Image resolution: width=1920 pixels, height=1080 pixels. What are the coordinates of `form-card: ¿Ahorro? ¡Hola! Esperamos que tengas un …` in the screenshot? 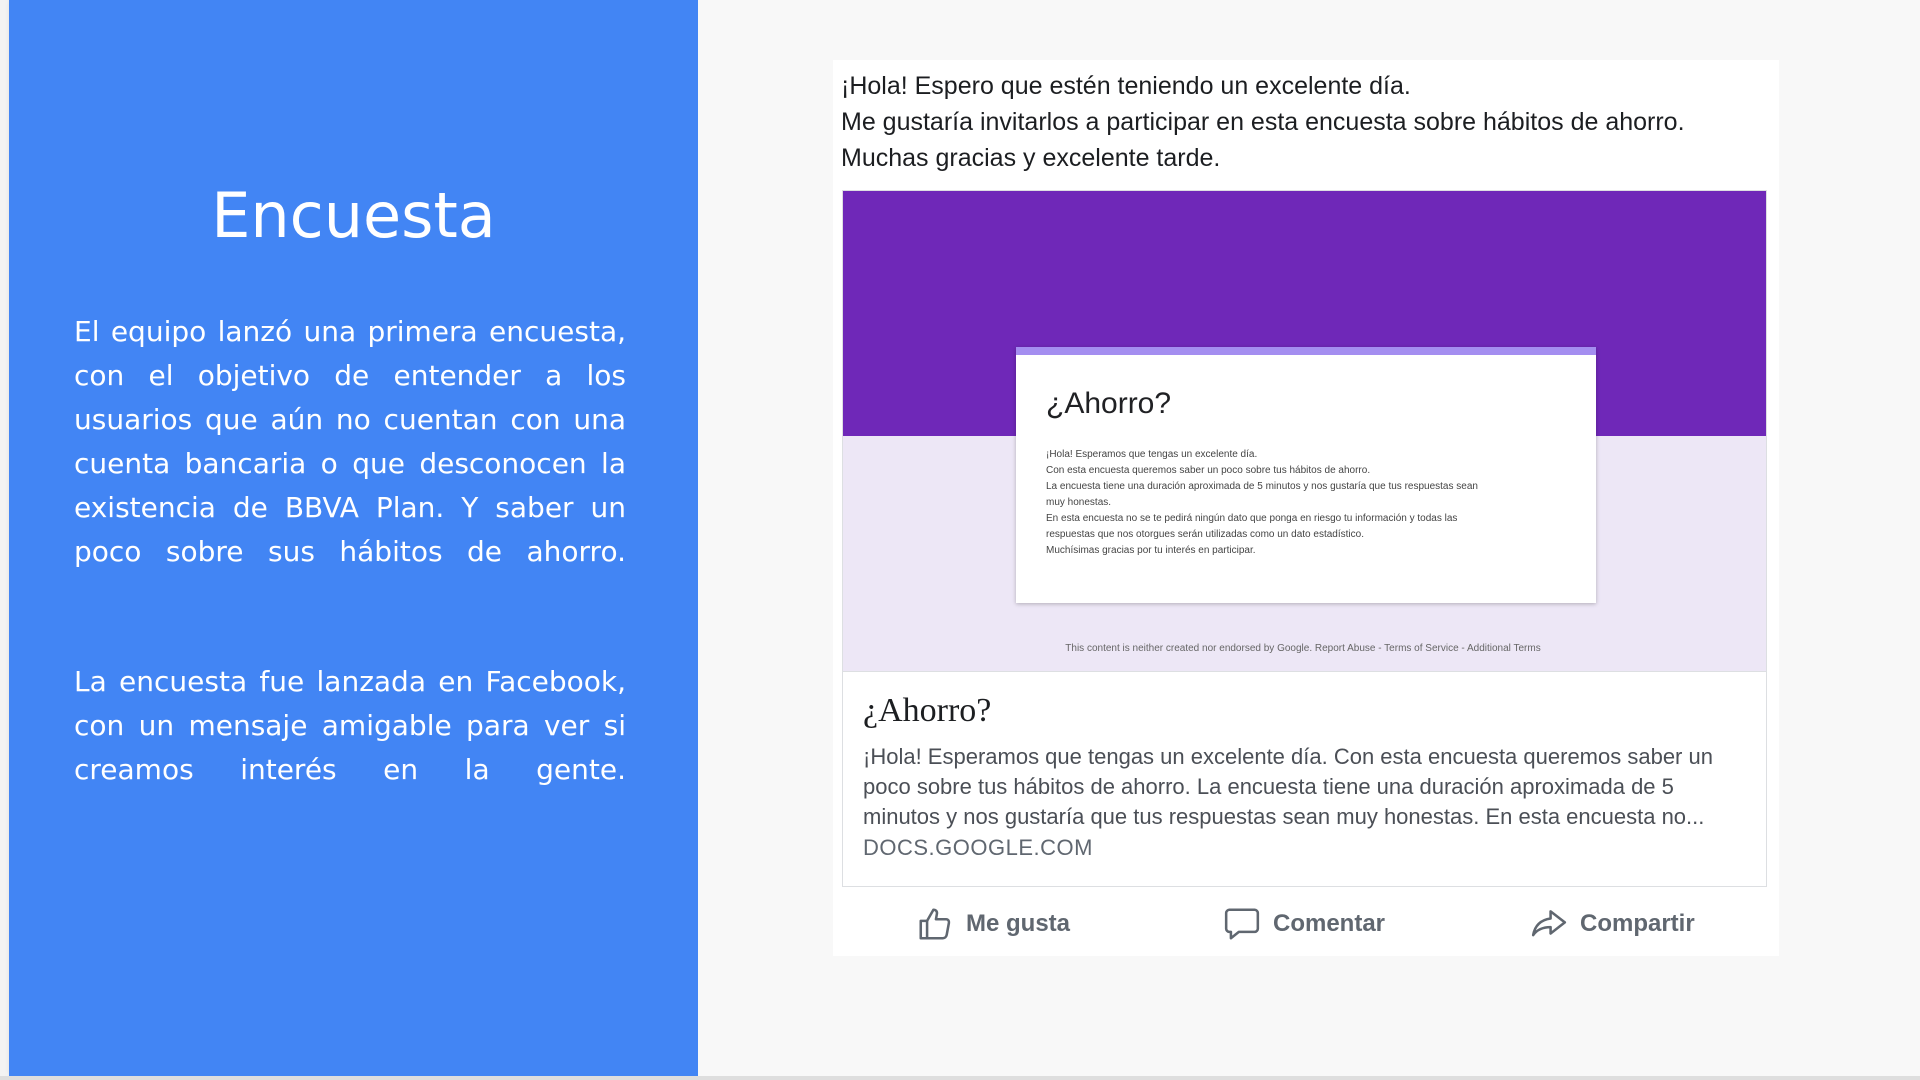 It's located at (1306, 475).